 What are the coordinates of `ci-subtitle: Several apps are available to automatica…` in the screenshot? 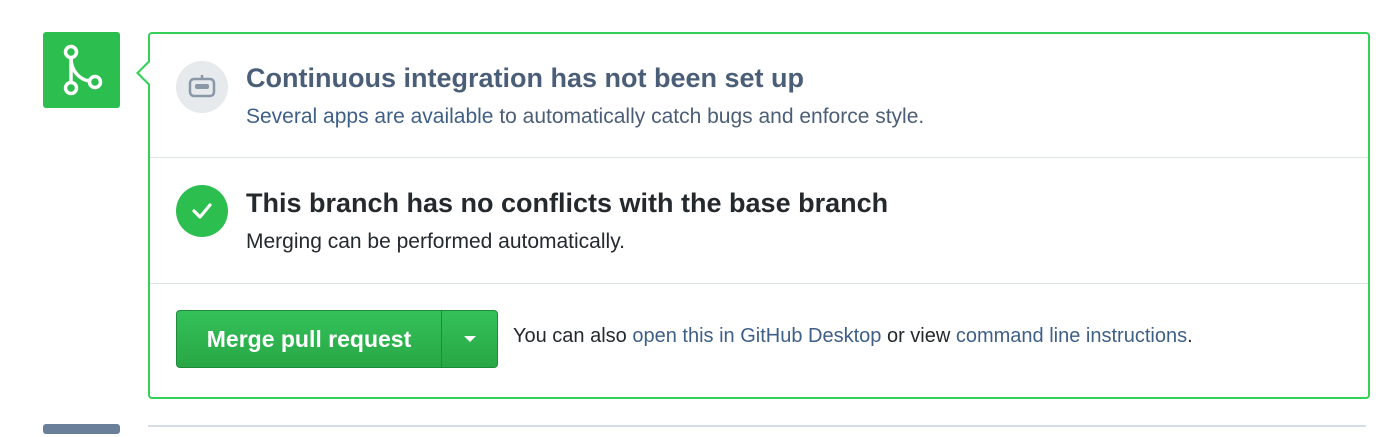 It's located at (585, 117).